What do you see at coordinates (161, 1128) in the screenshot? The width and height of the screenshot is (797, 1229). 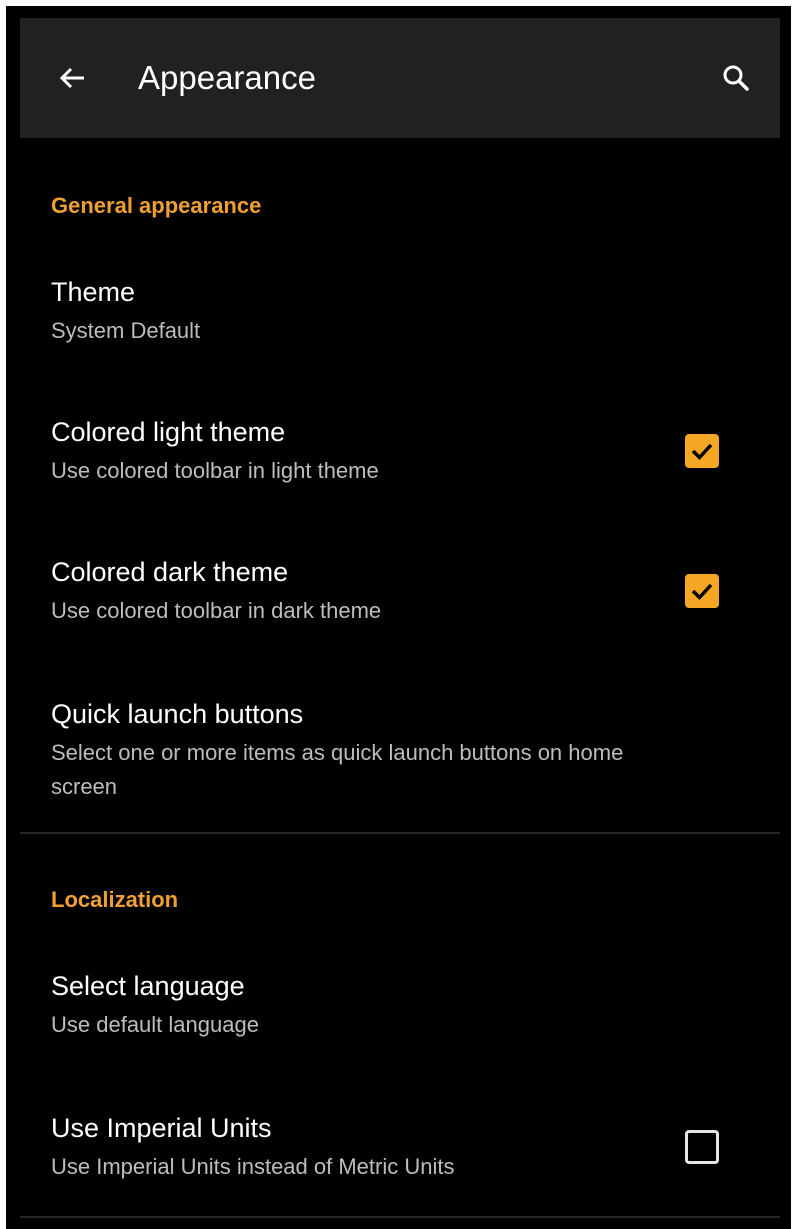 I see `pref-title: Use Imperial Units` at bounding box center [161, 1128].